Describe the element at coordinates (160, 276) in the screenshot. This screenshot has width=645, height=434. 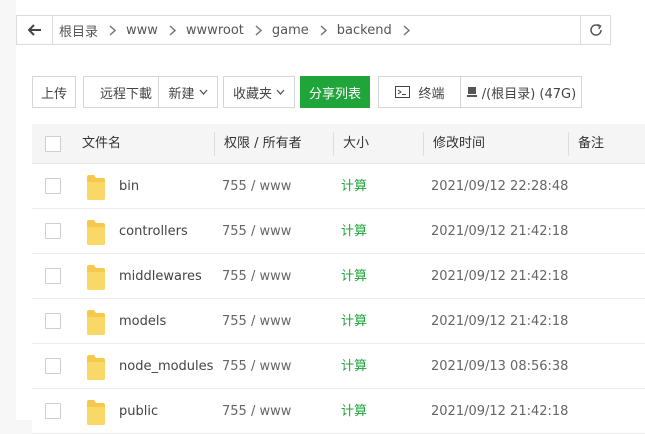
I see `file-name: middlewares` at that location.